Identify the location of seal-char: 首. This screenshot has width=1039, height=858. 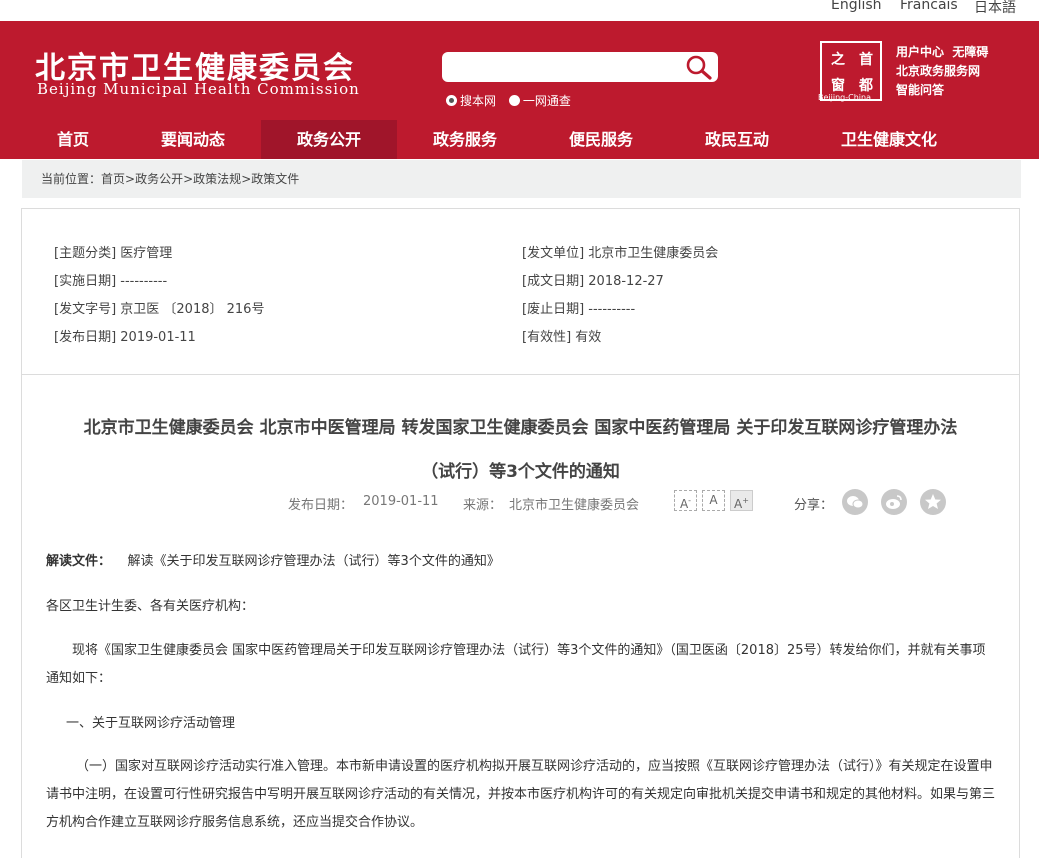
(866, 60).